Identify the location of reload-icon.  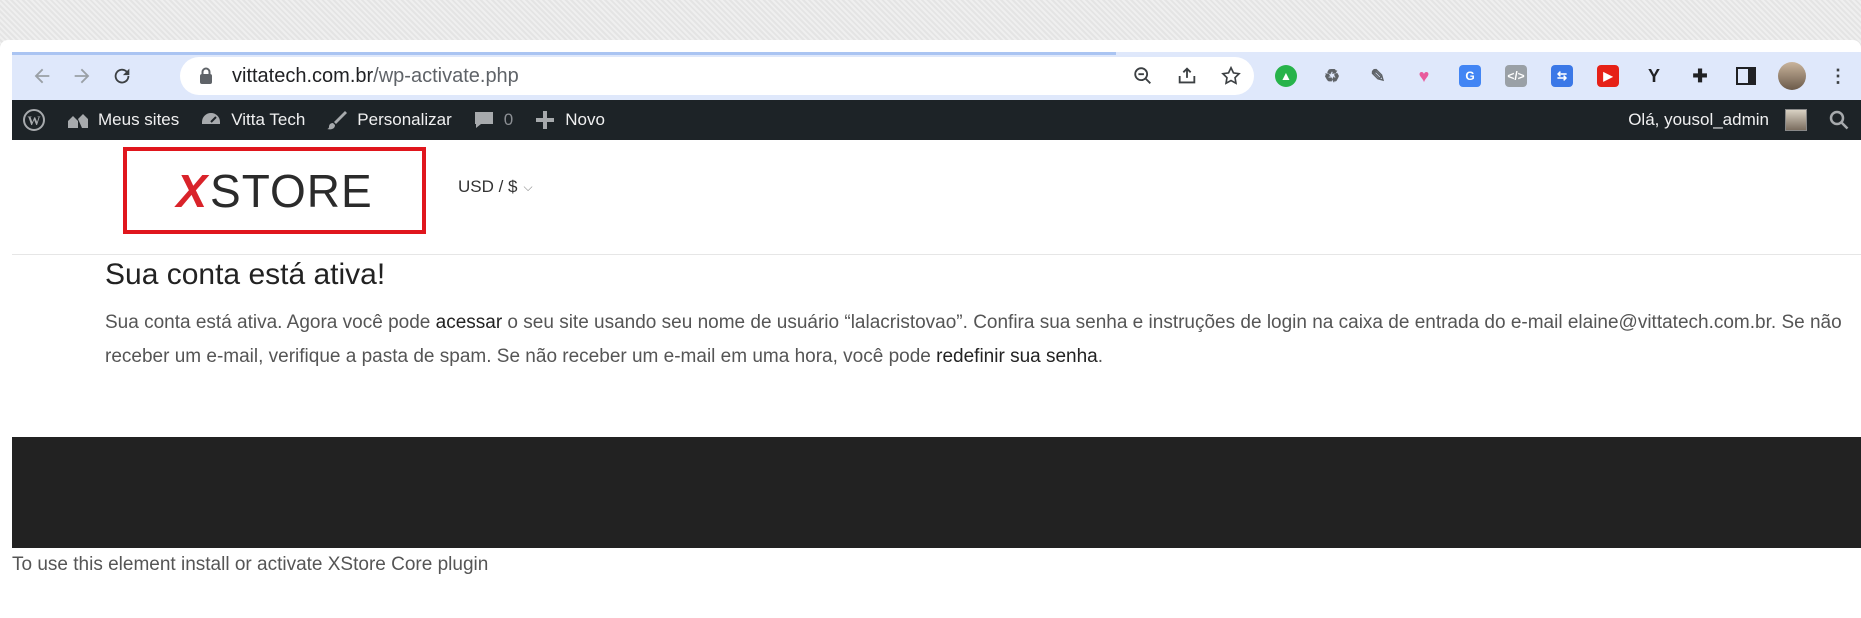
(122, 76).